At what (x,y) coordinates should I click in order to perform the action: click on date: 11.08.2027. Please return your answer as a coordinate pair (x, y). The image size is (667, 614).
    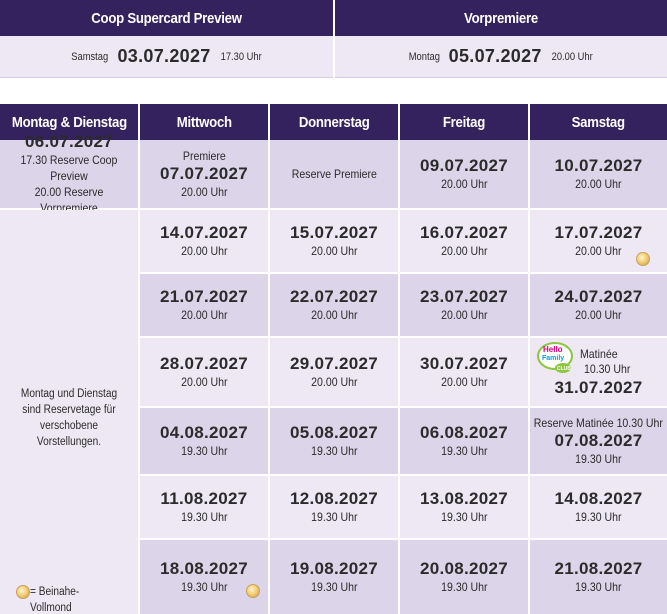
    Looking at the image, I should click on (204, 498).